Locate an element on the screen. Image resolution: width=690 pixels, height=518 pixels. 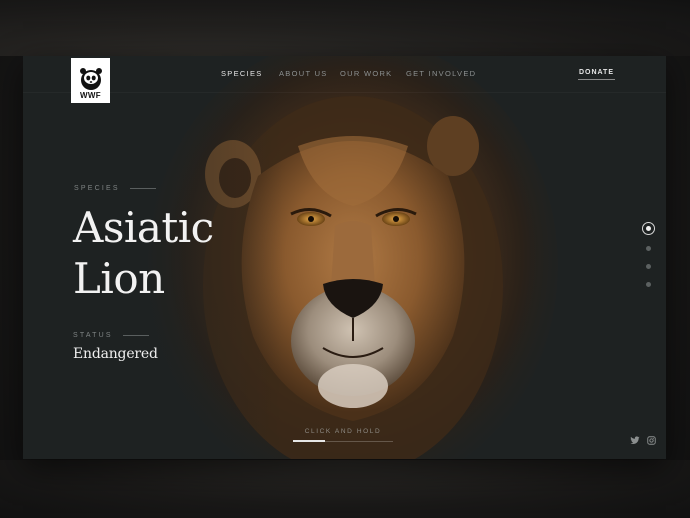
donate-button: DONATE is located at coordinates (596, 74).